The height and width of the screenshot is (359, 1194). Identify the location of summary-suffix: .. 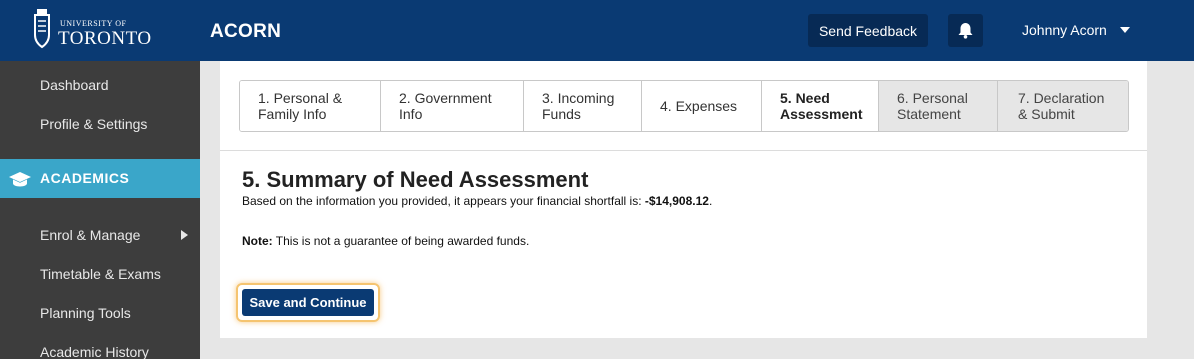
(710, 201).